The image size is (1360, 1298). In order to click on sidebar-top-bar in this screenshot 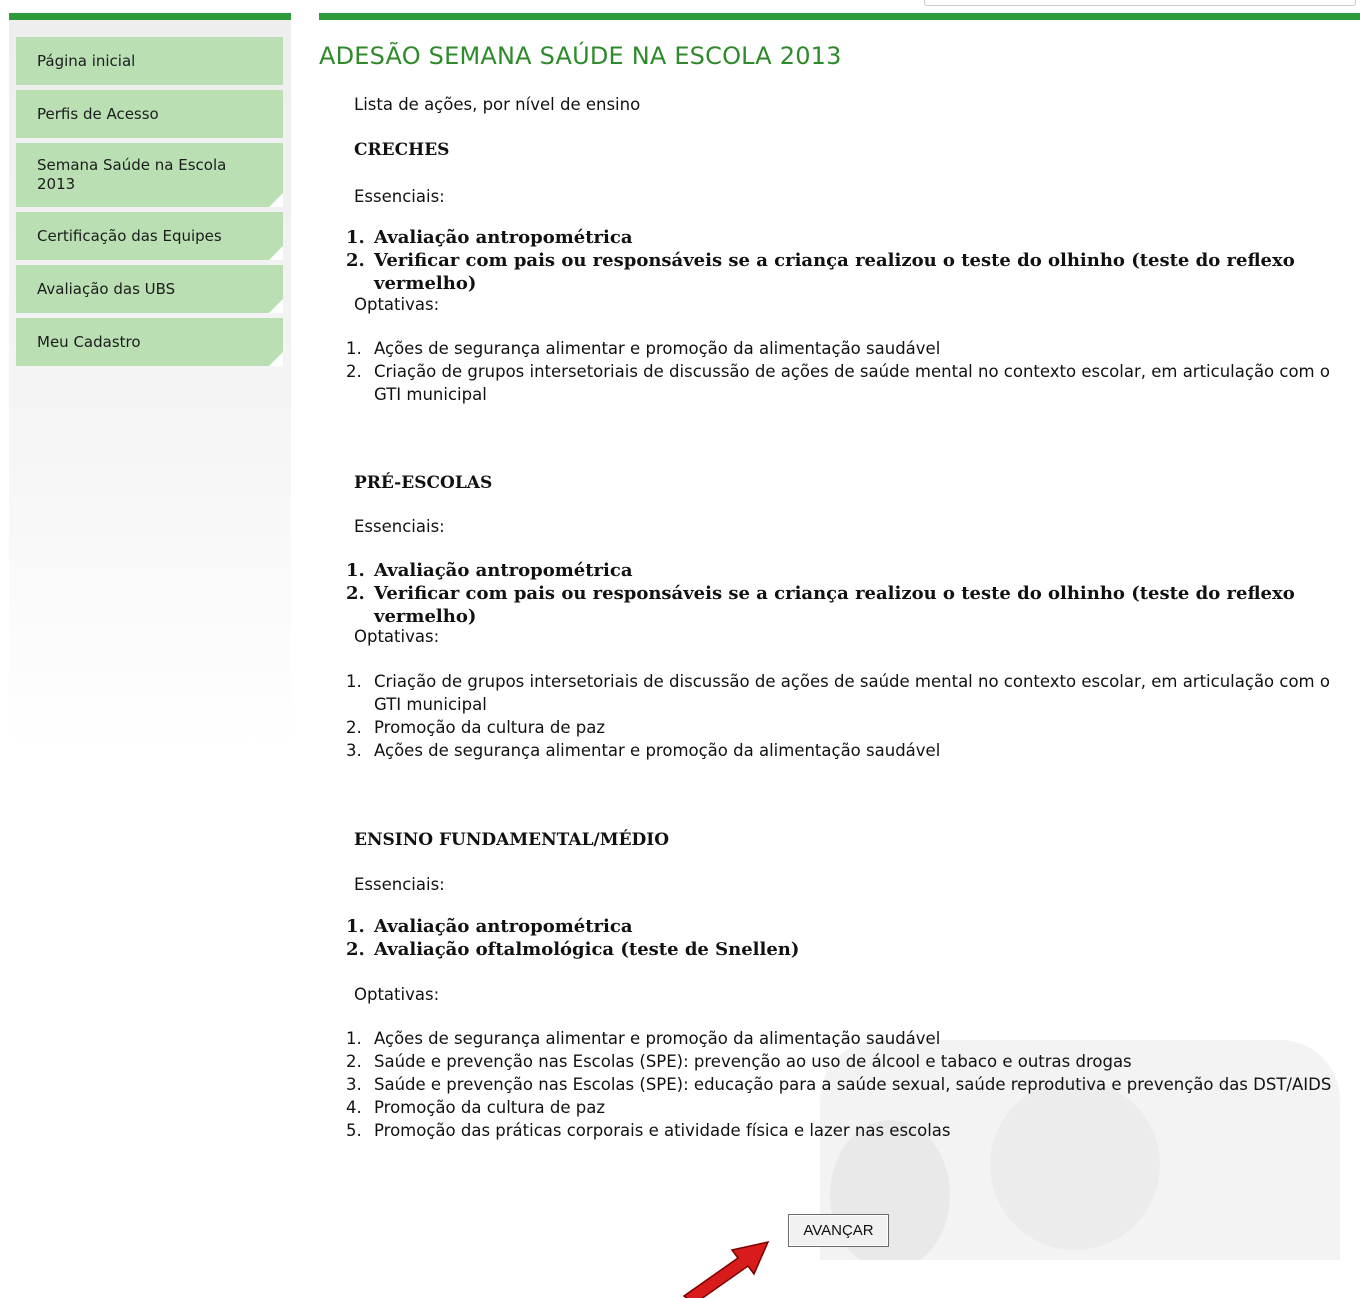, I will do `click(150, 16)`.